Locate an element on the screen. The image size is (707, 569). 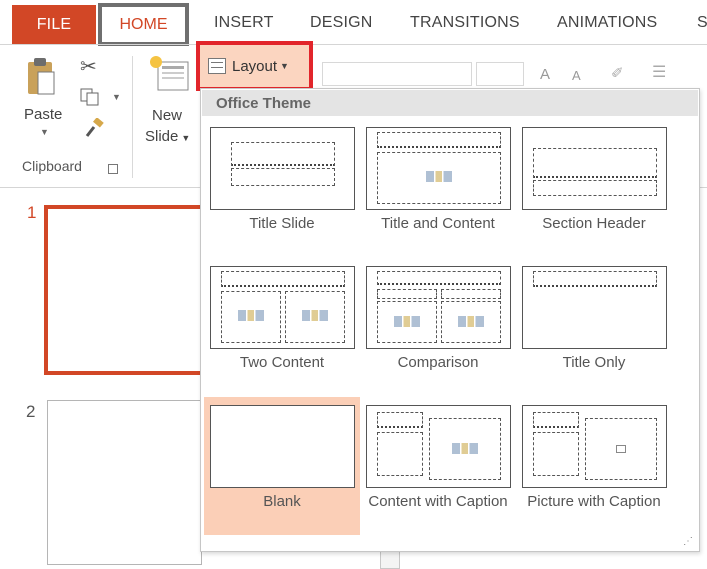
tab-insert: INSERT is located at coordinates (244, 23).